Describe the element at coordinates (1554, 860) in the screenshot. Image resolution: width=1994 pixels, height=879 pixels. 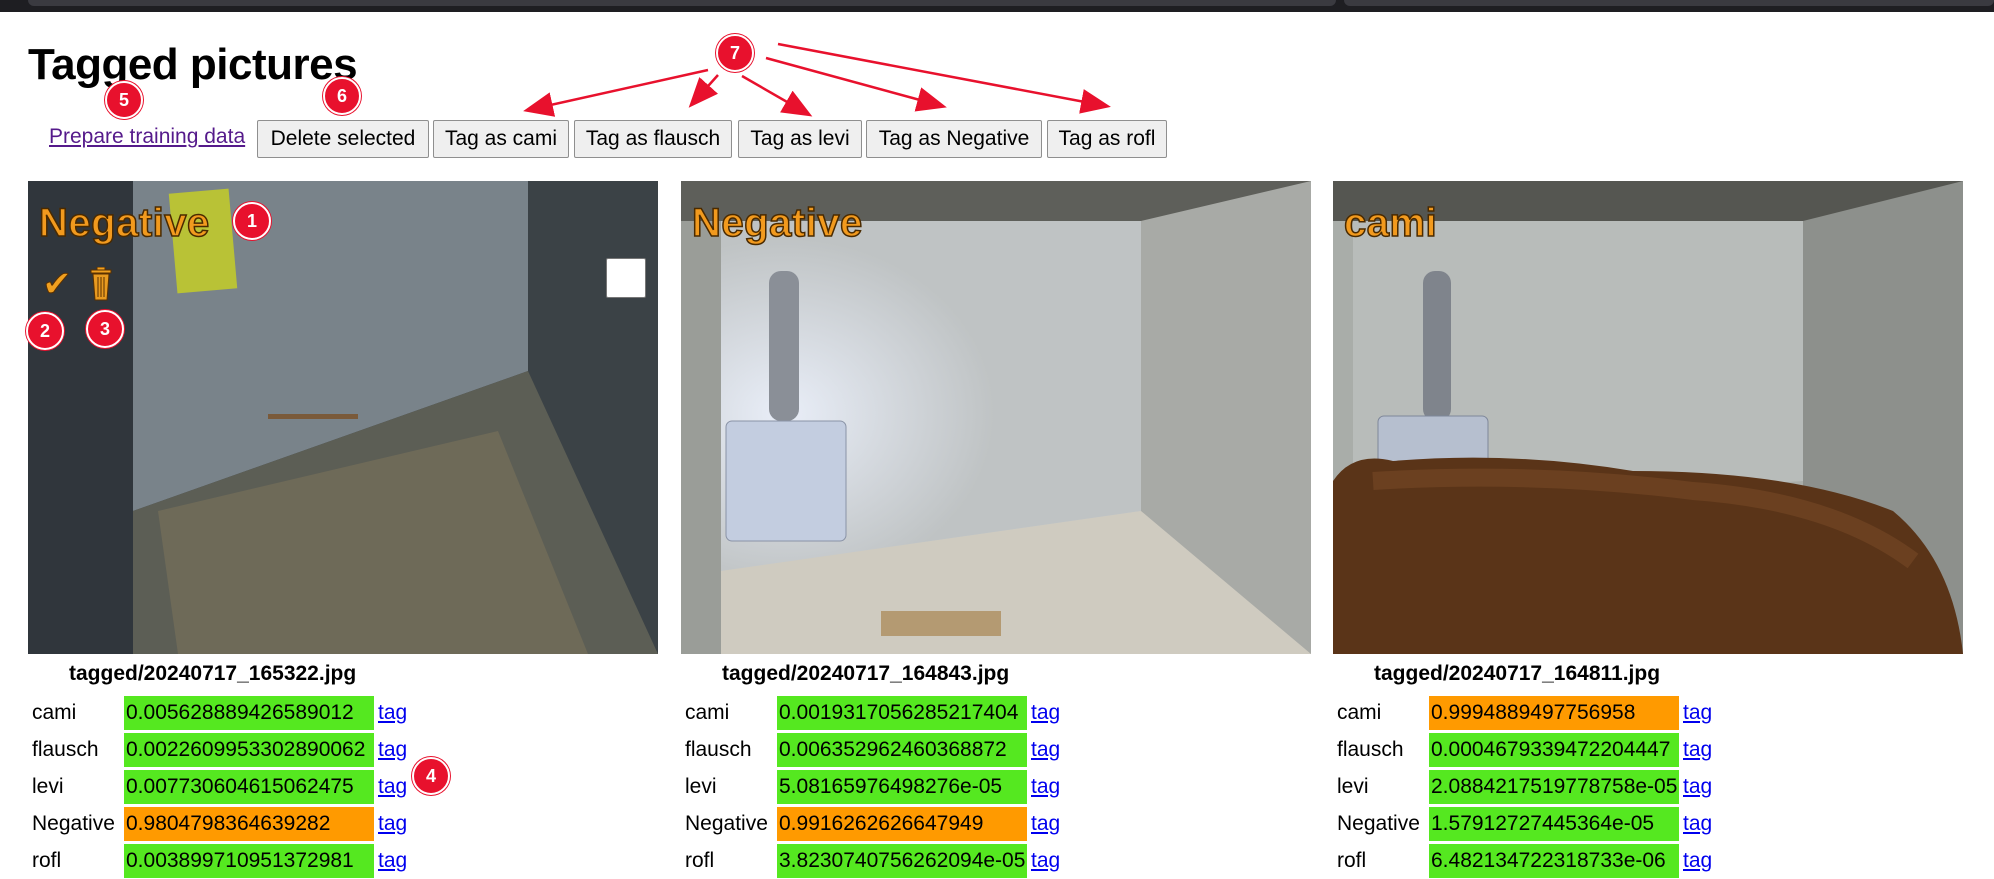
I see `score-value: 6.482134722318733e-06` at that location.